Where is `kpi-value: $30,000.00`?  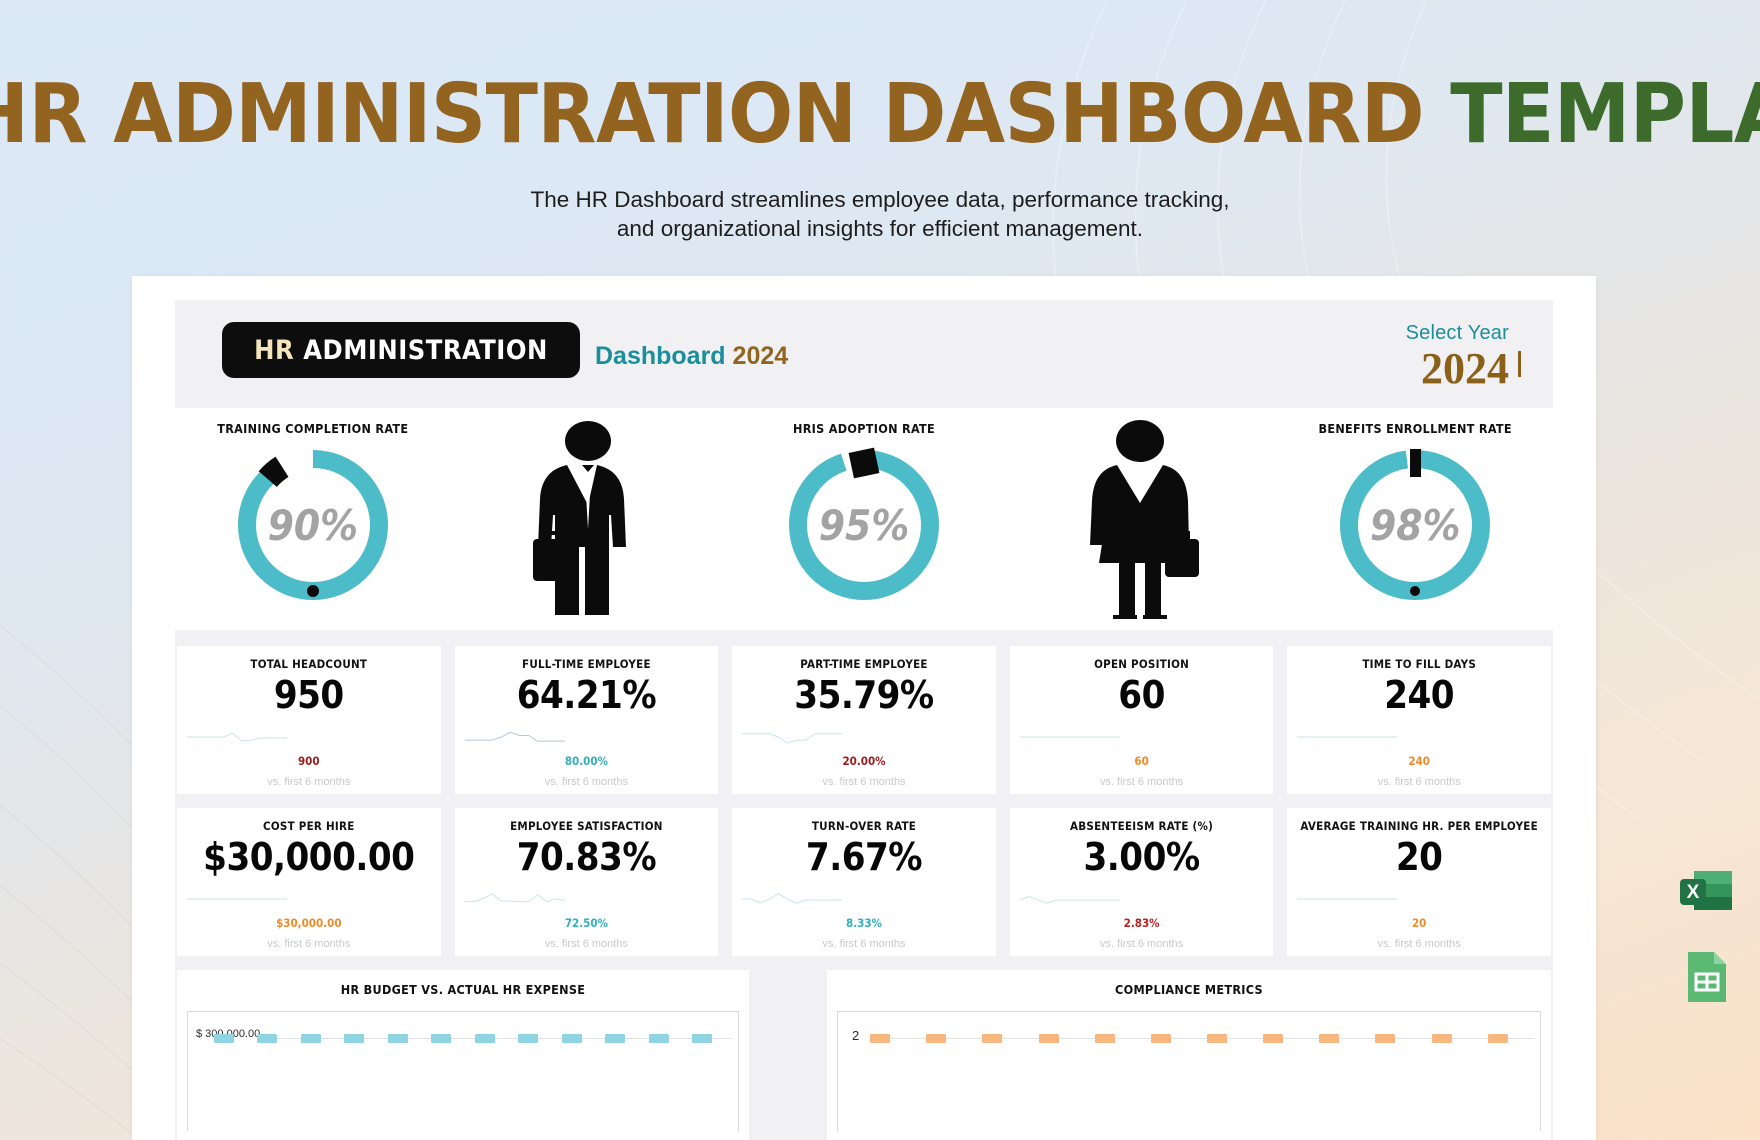 kpi-value: $30,000.00 is located at coordinates (309, 857).